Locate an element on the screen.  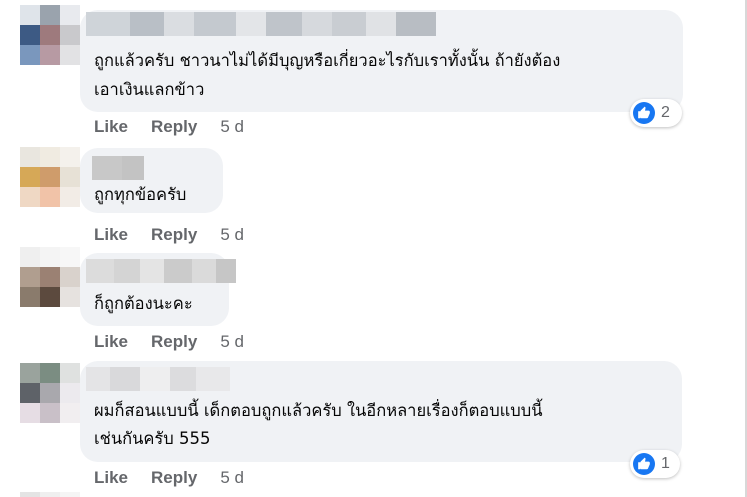
reaction-count: 1 is located at coordinates (665, 463).